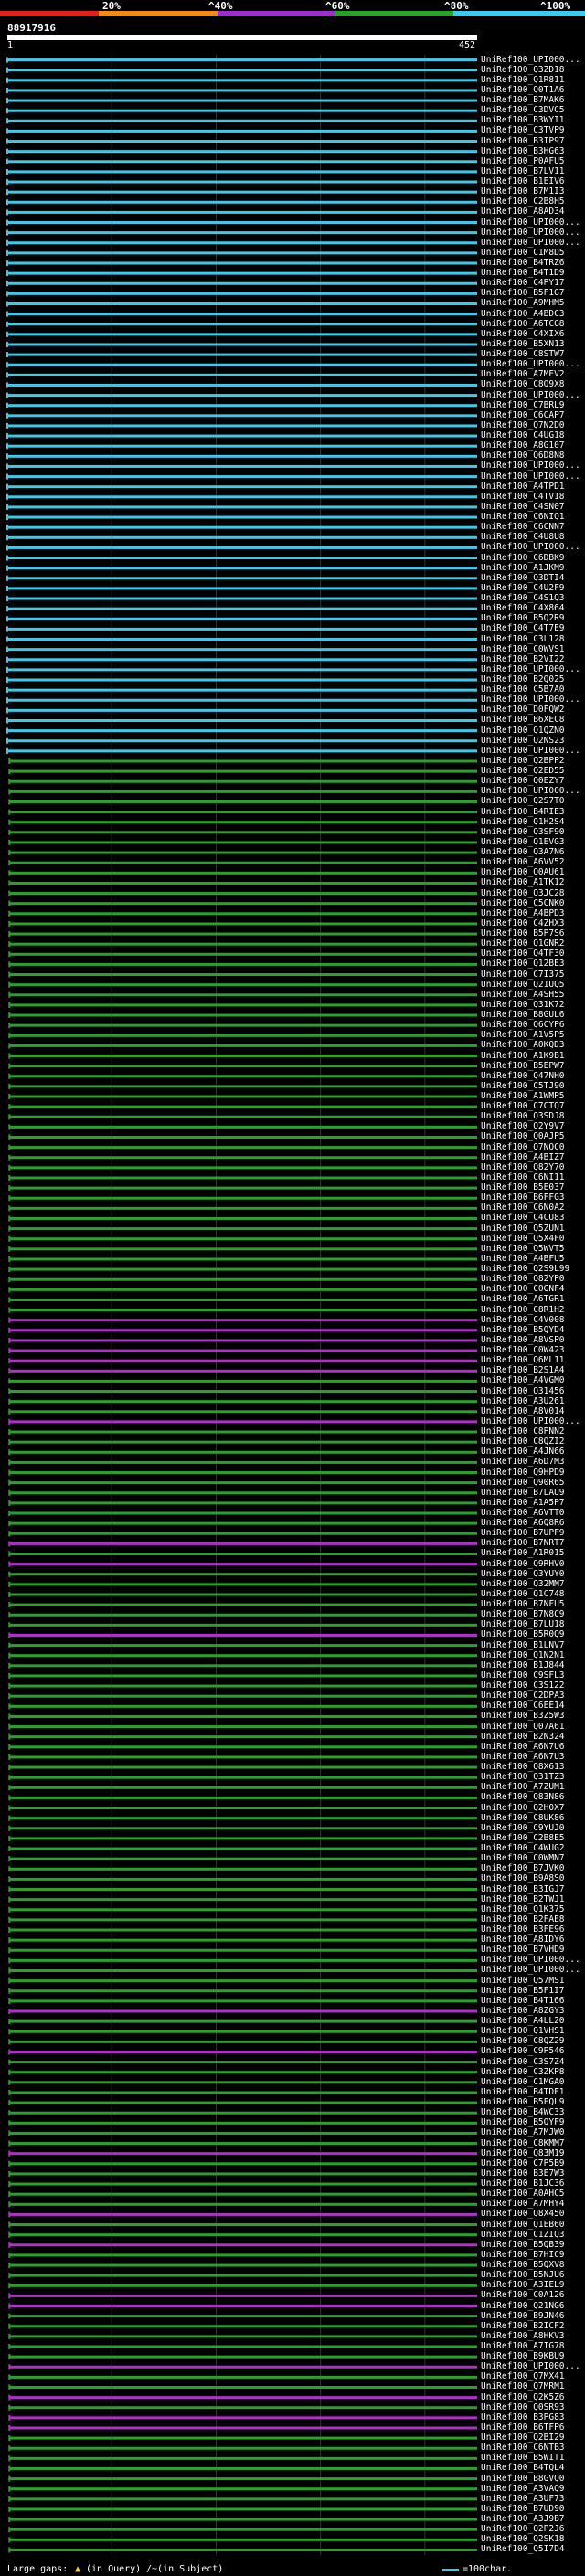 This screenshot has width=585, height=2576. What do you see at coordinates (523, 161) in the screenshot?
I see `hit-label: UniRef100_P0AFU5` at bounding box center [523, 161].